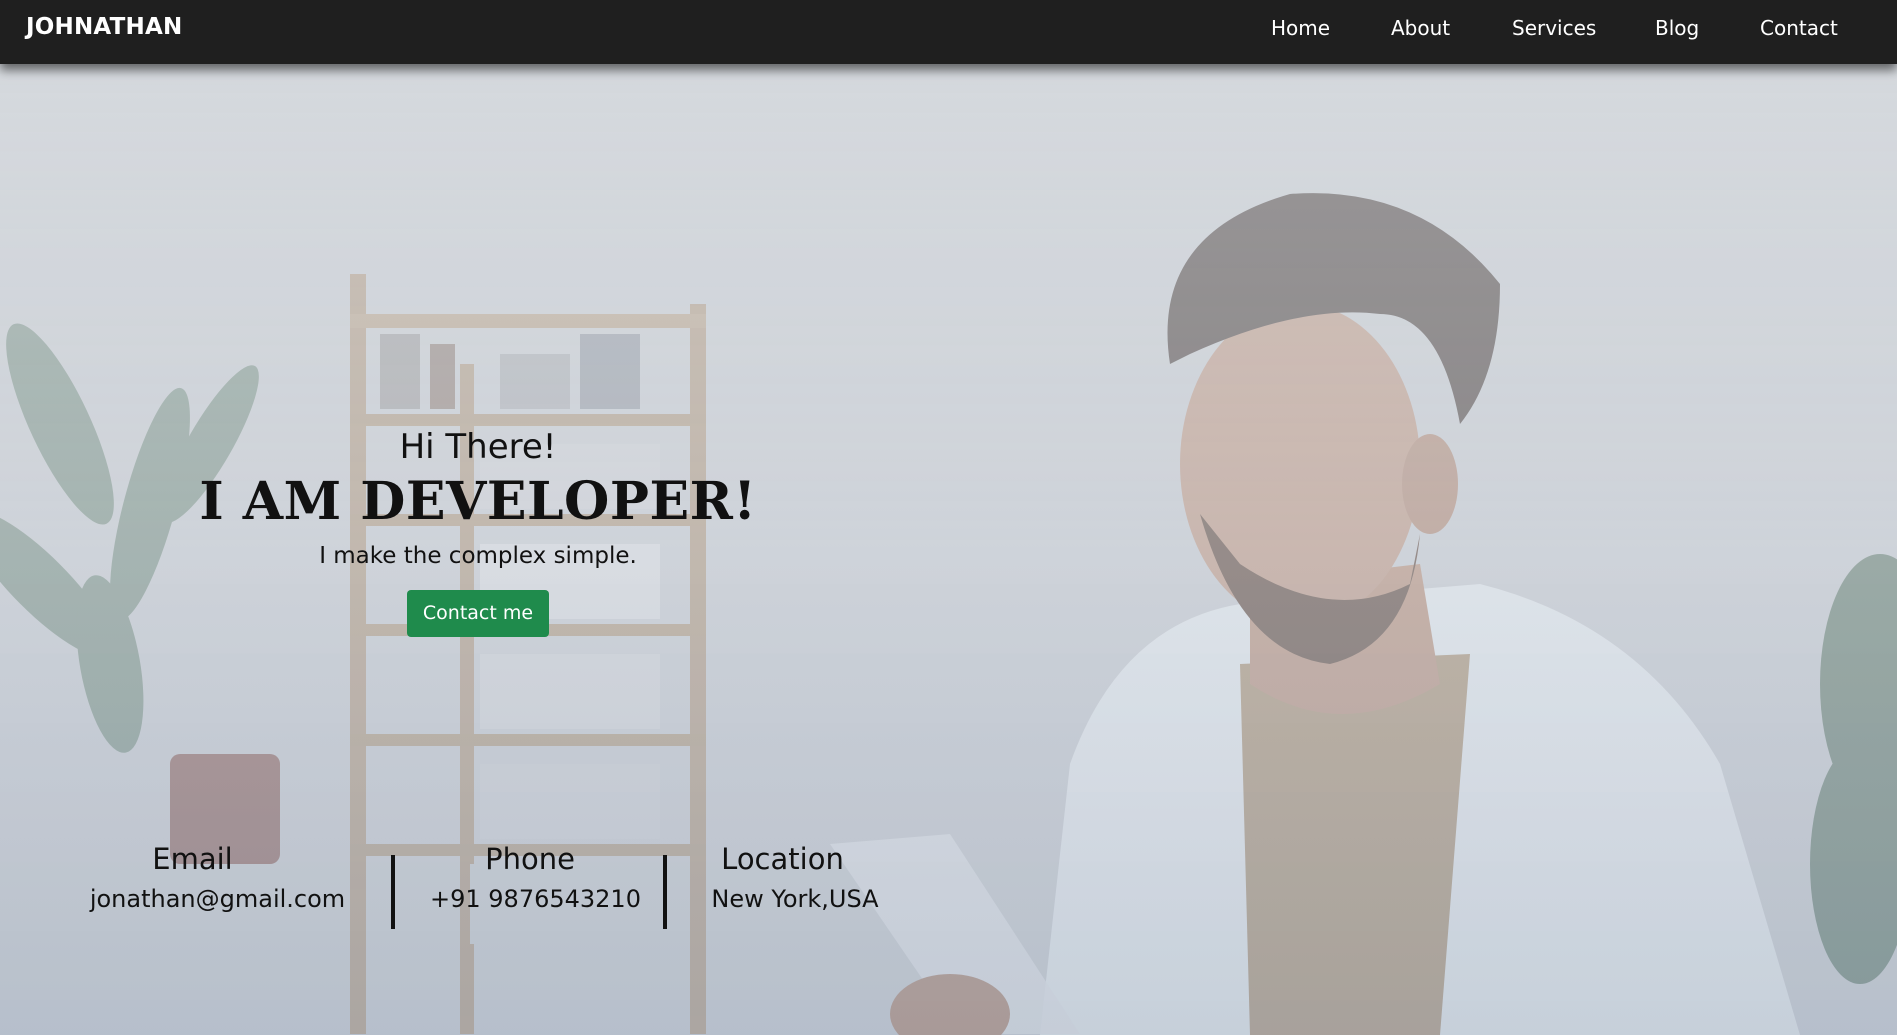 The height and width of the screenshot is (1035, 1897). What do you see at coordinates (1420, 28) in the screenshot?
I see `nav-link-about: About` at bounding box center [1420, 28].